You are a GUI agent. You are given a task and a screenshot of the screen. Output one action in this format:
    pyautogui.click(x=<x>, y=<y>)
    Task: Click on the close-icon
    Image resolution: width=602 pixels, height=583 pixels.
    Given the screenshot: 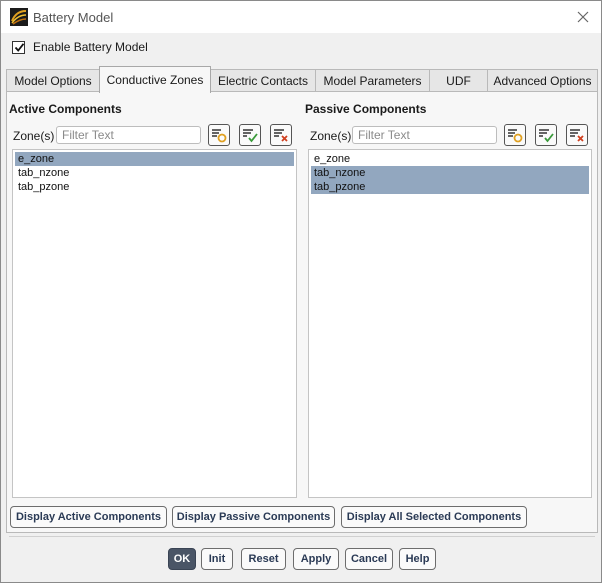 What is the action you would take?
    pyautogui.click(x=583, y=17)
    